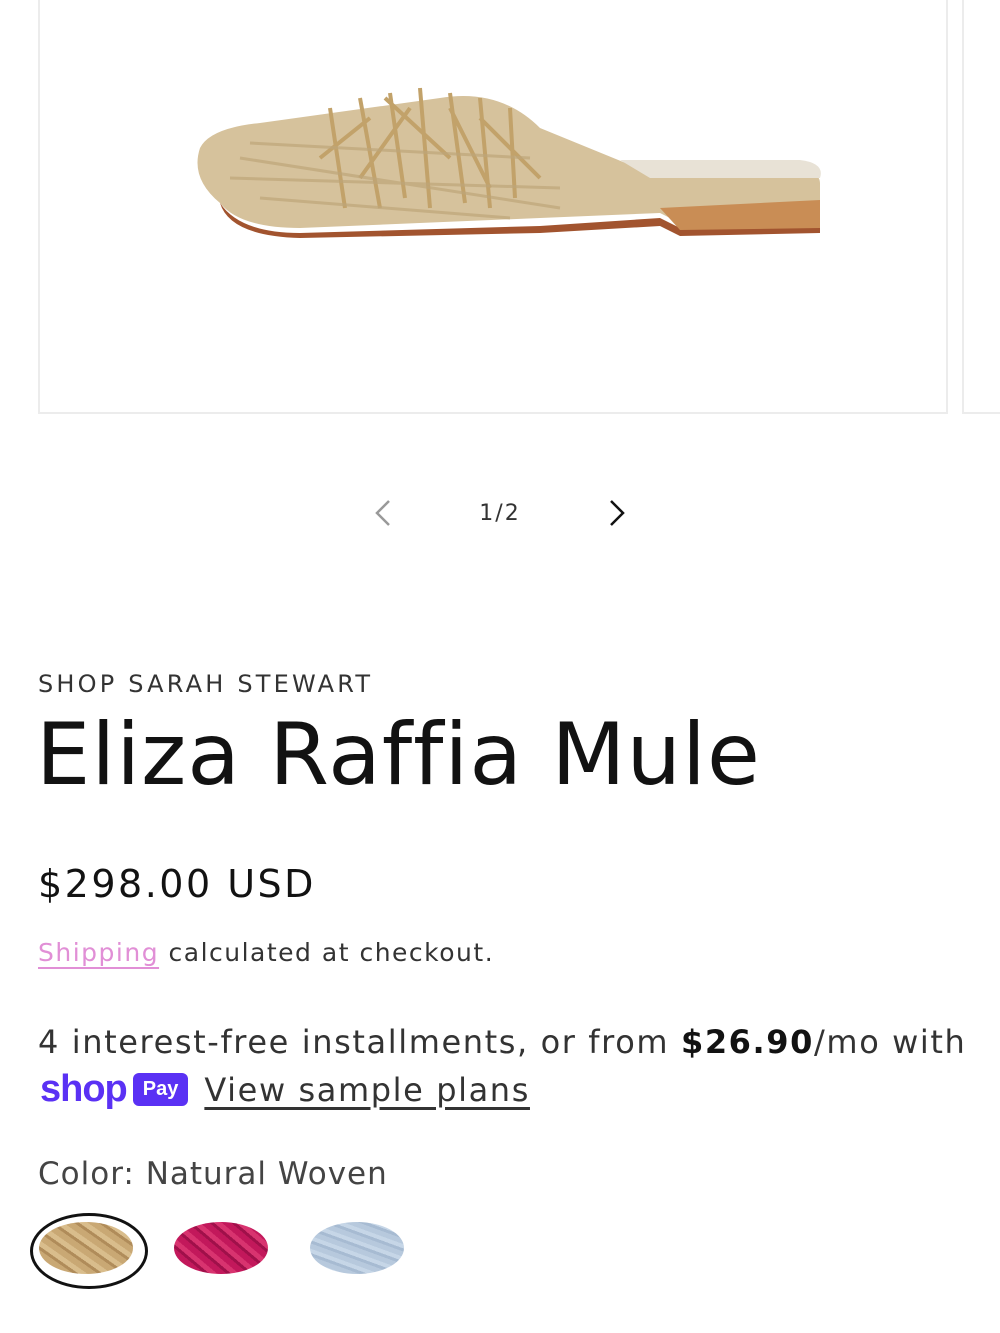 The width and height of the screenshot is (1000, 1333). I want to click on installments-prefix: 4 interest-free installments, or from, so click(359, 1042).